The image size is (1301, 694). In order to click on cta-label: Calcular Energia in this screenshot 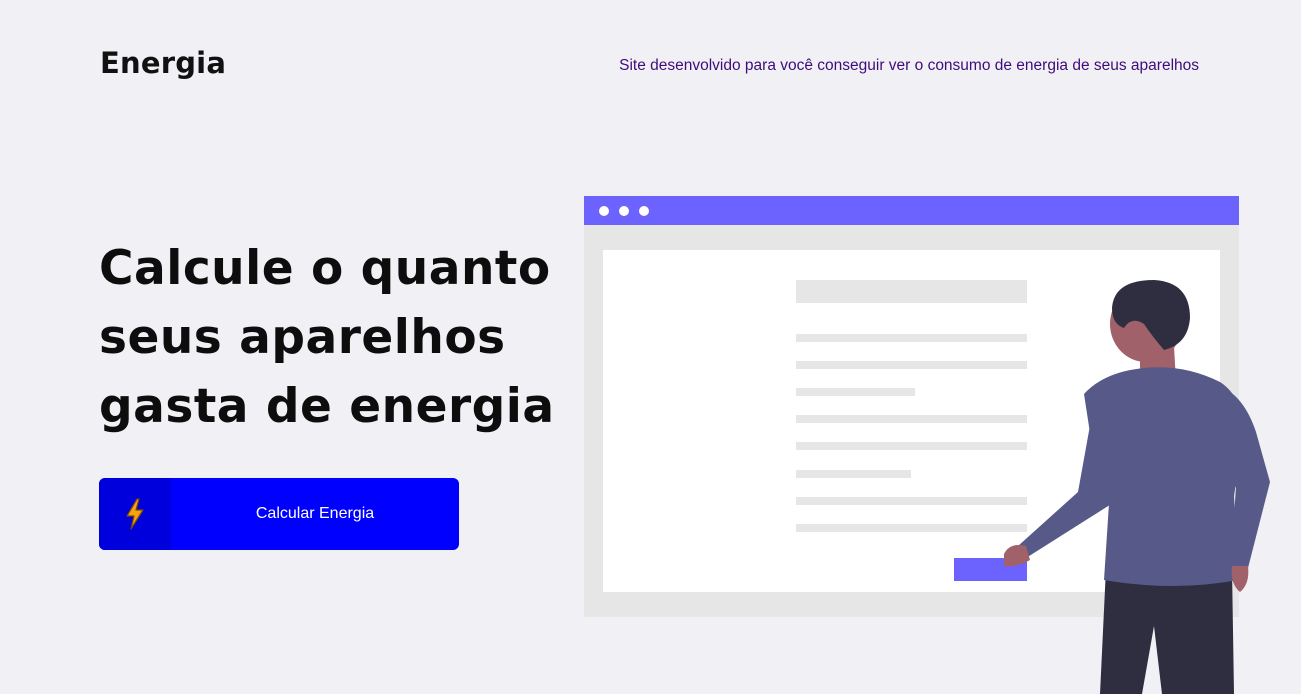, I will do `click(315, 513)`.